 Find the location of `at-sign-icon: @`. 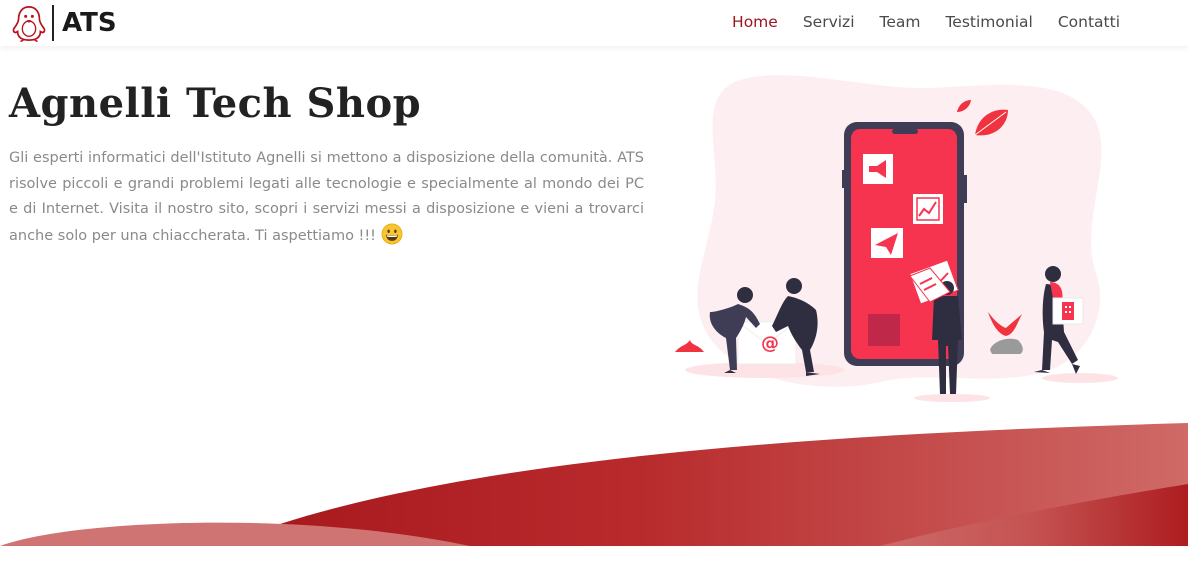

at-sign-icon: @ is located at coordinates (770, 343).